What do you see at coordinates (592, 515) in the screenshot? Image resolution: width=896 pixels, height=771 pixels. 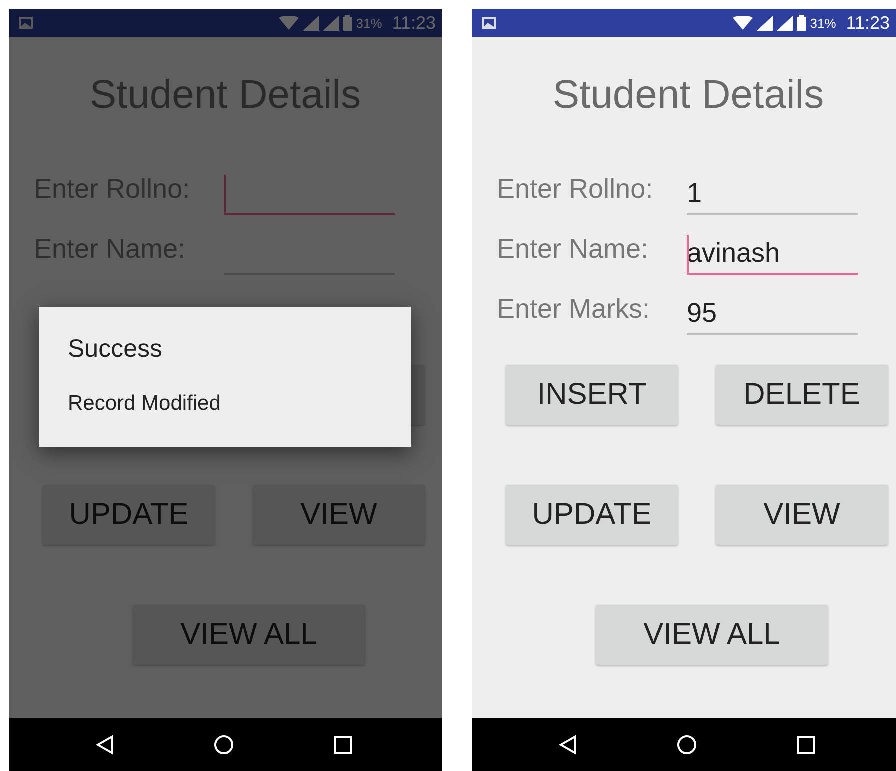 I see `action-button: UPDATE` at bounding box center [592, 515].